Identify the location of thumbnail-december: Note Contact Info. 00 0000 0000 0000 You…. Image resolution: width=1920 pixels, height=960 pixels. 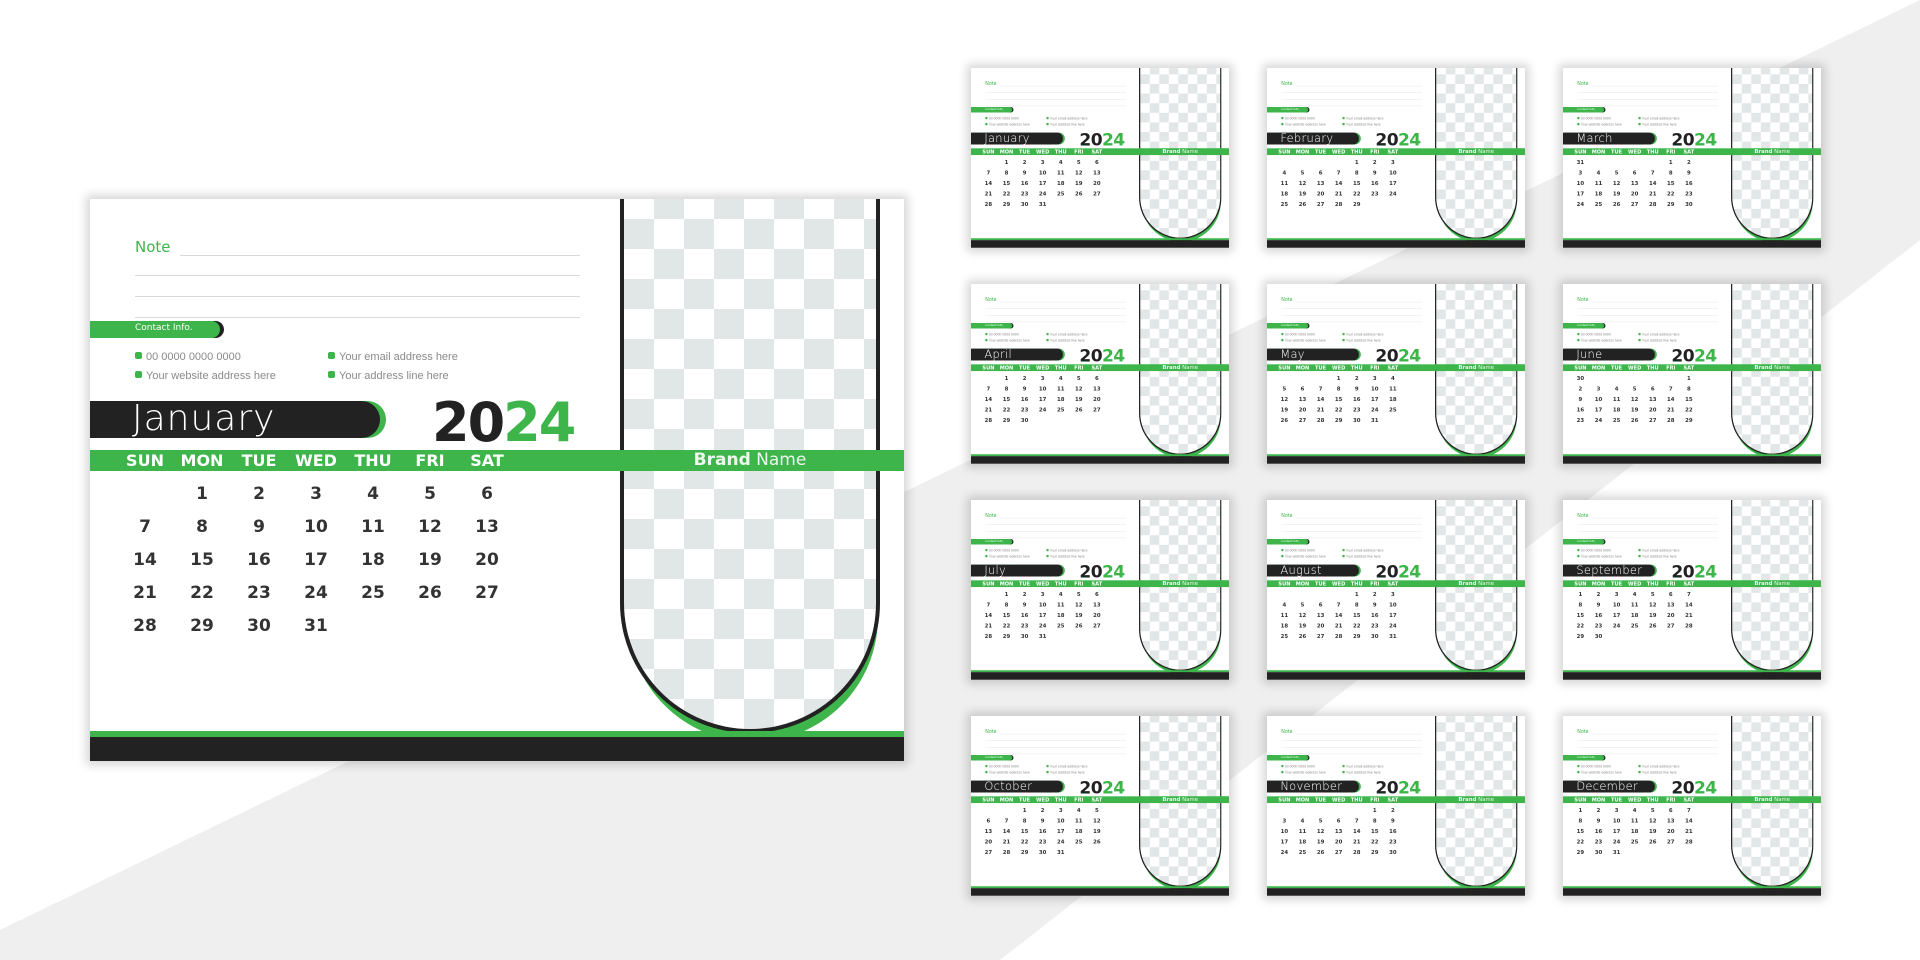
(1692, 806).